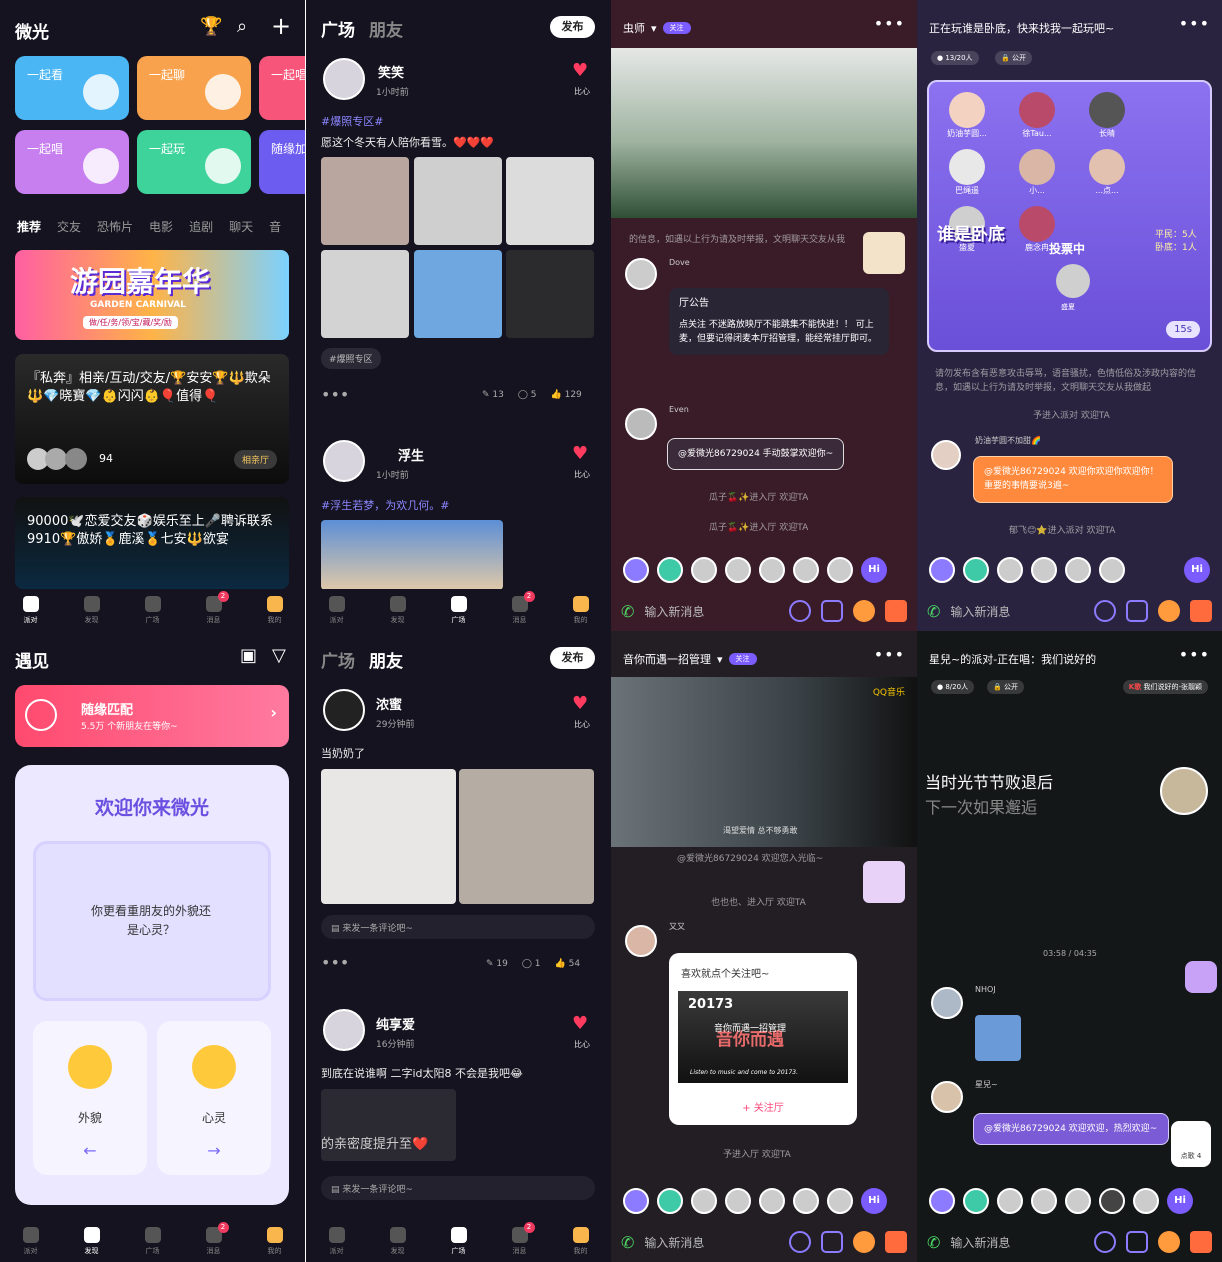 The width and height of the screenshot is (1222, 1262). What do you see at coordinates (566, 395) in the screenshot?
I see `like-count: 👍 129` at bounding box center [566, 395].